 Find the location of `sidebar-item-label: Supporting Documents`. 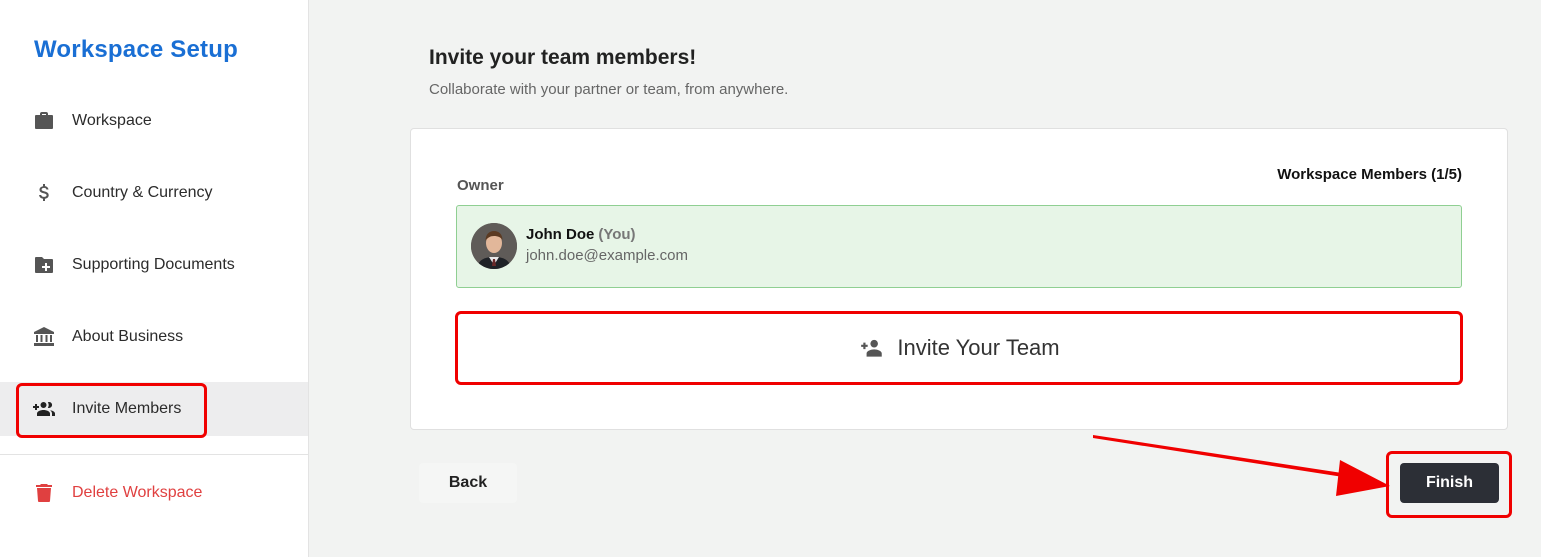

sidebar-item-label: Supporting Documents is located at coordinates (153, 264).